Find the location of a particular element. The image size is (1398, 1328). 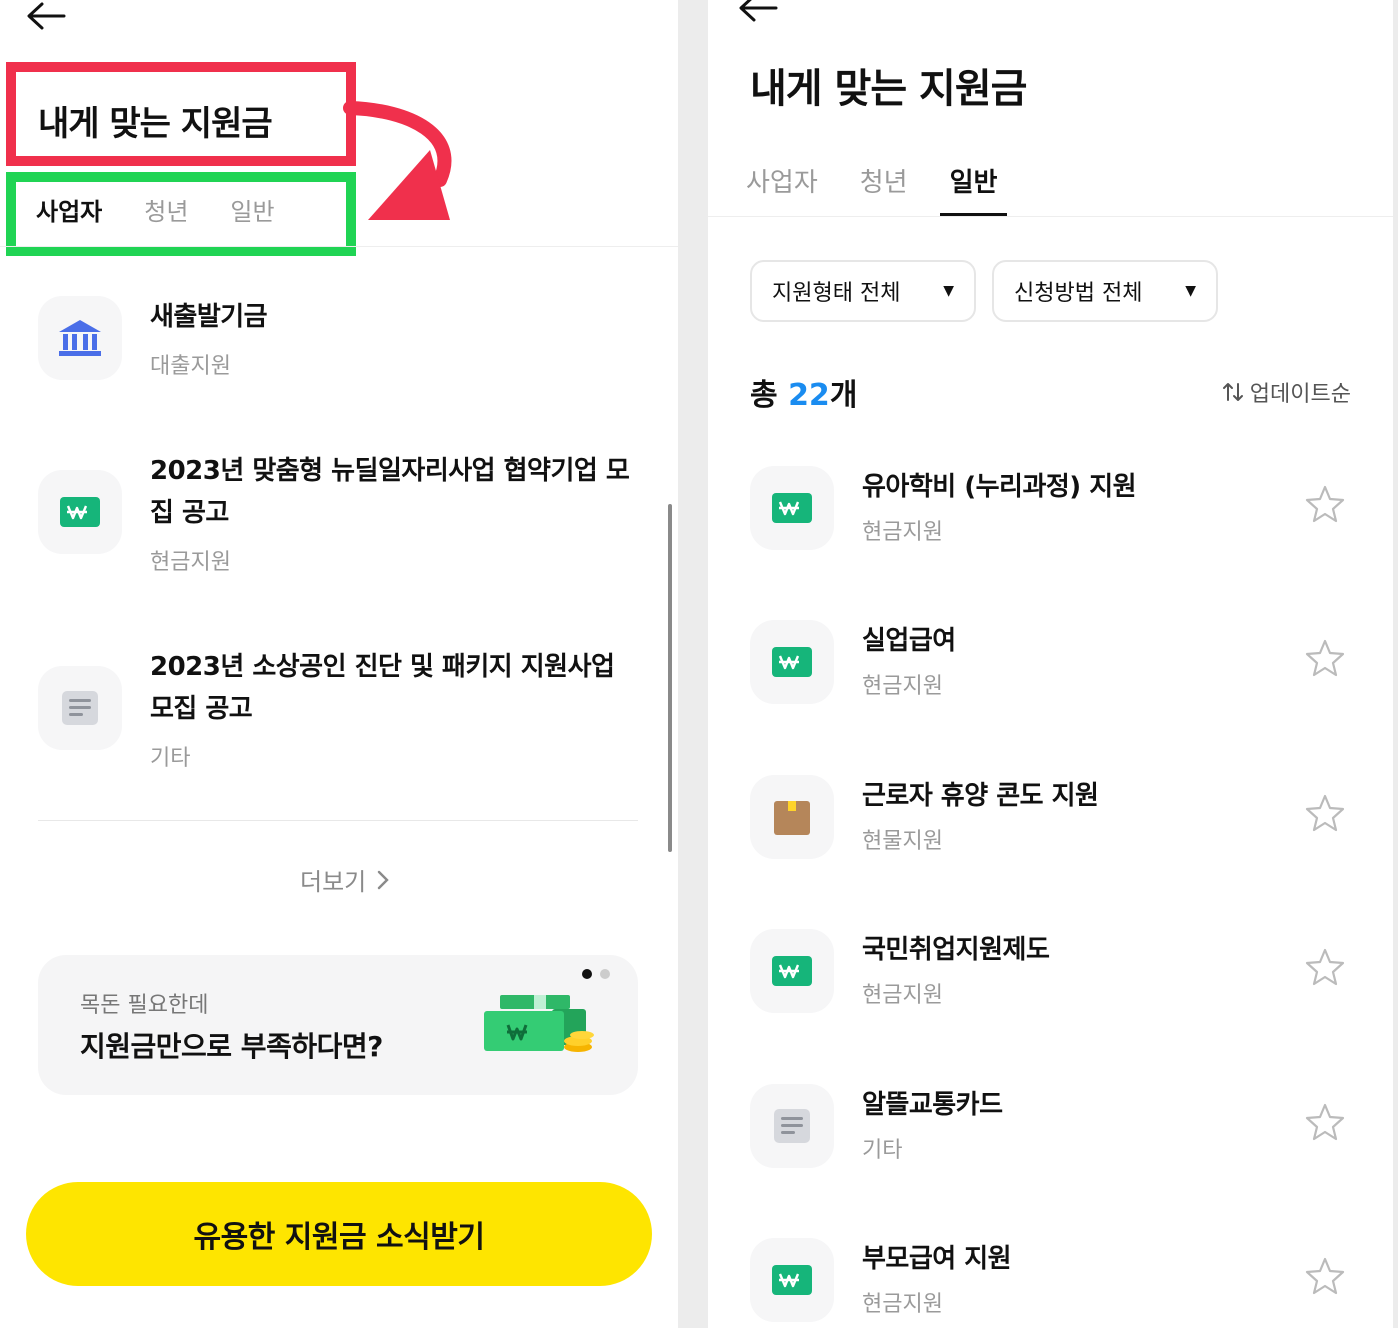

list-item: 새출발기금 대출지원 is located at coordinates (343, 341).